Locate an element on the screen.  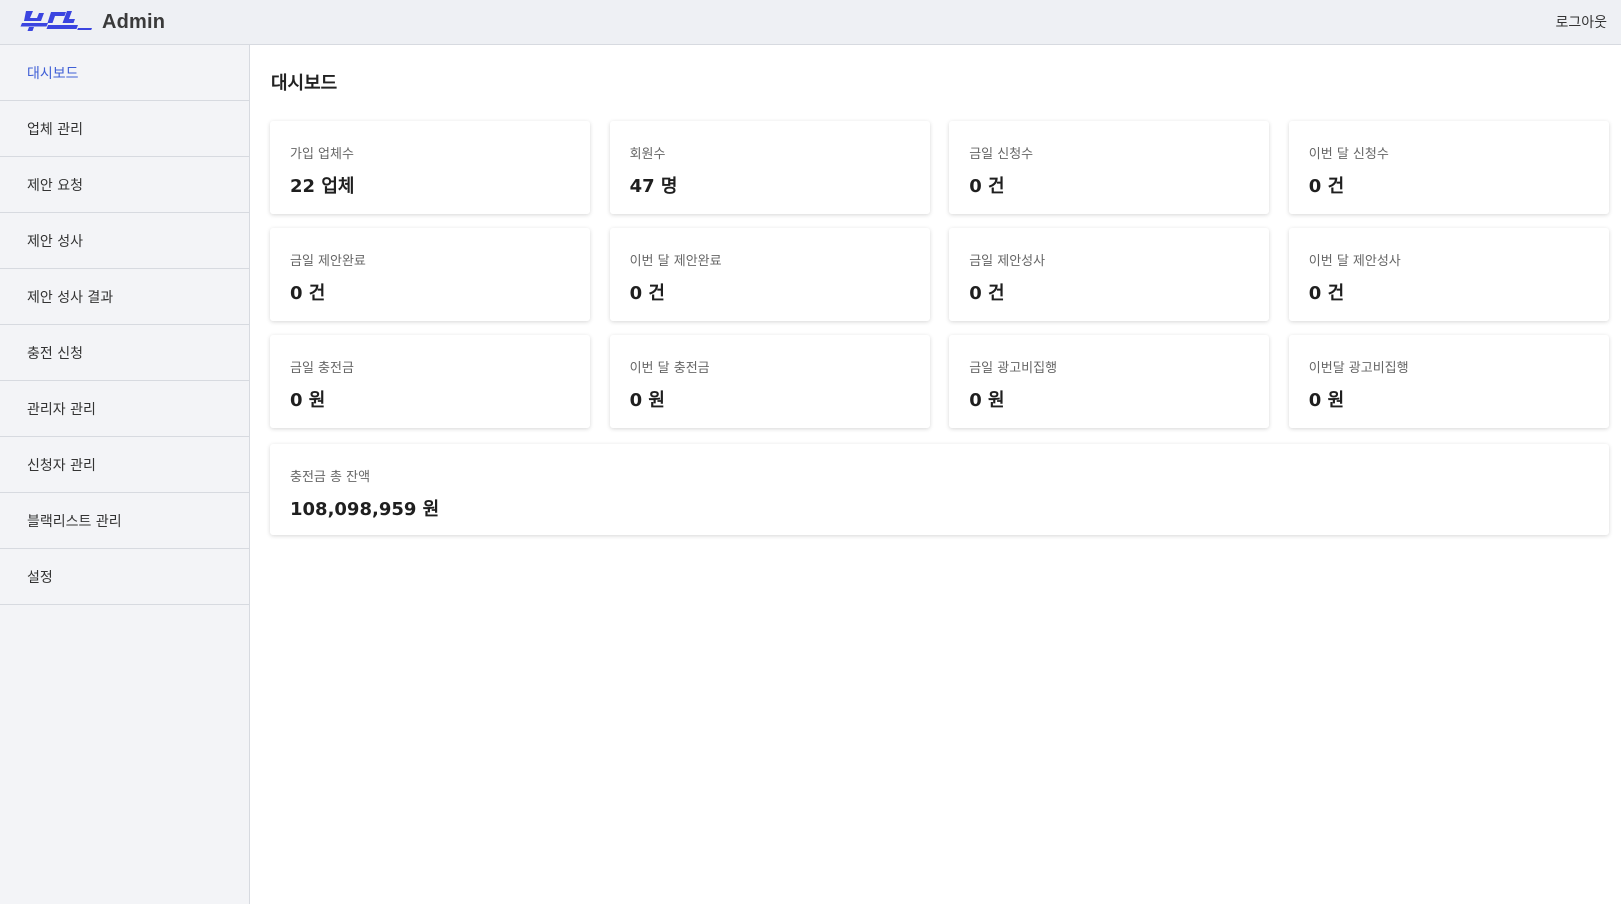
stat-label: 이번달 광고비집행 is located at coordinates (1358, 368).